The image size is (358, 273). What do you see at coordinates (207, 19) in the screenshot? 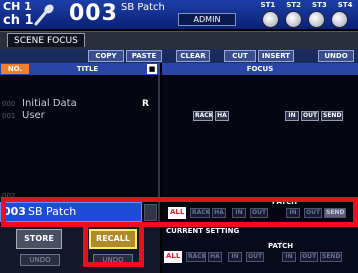
I see `access-level-badge: ADMIN` at bounding box center [207, 19].